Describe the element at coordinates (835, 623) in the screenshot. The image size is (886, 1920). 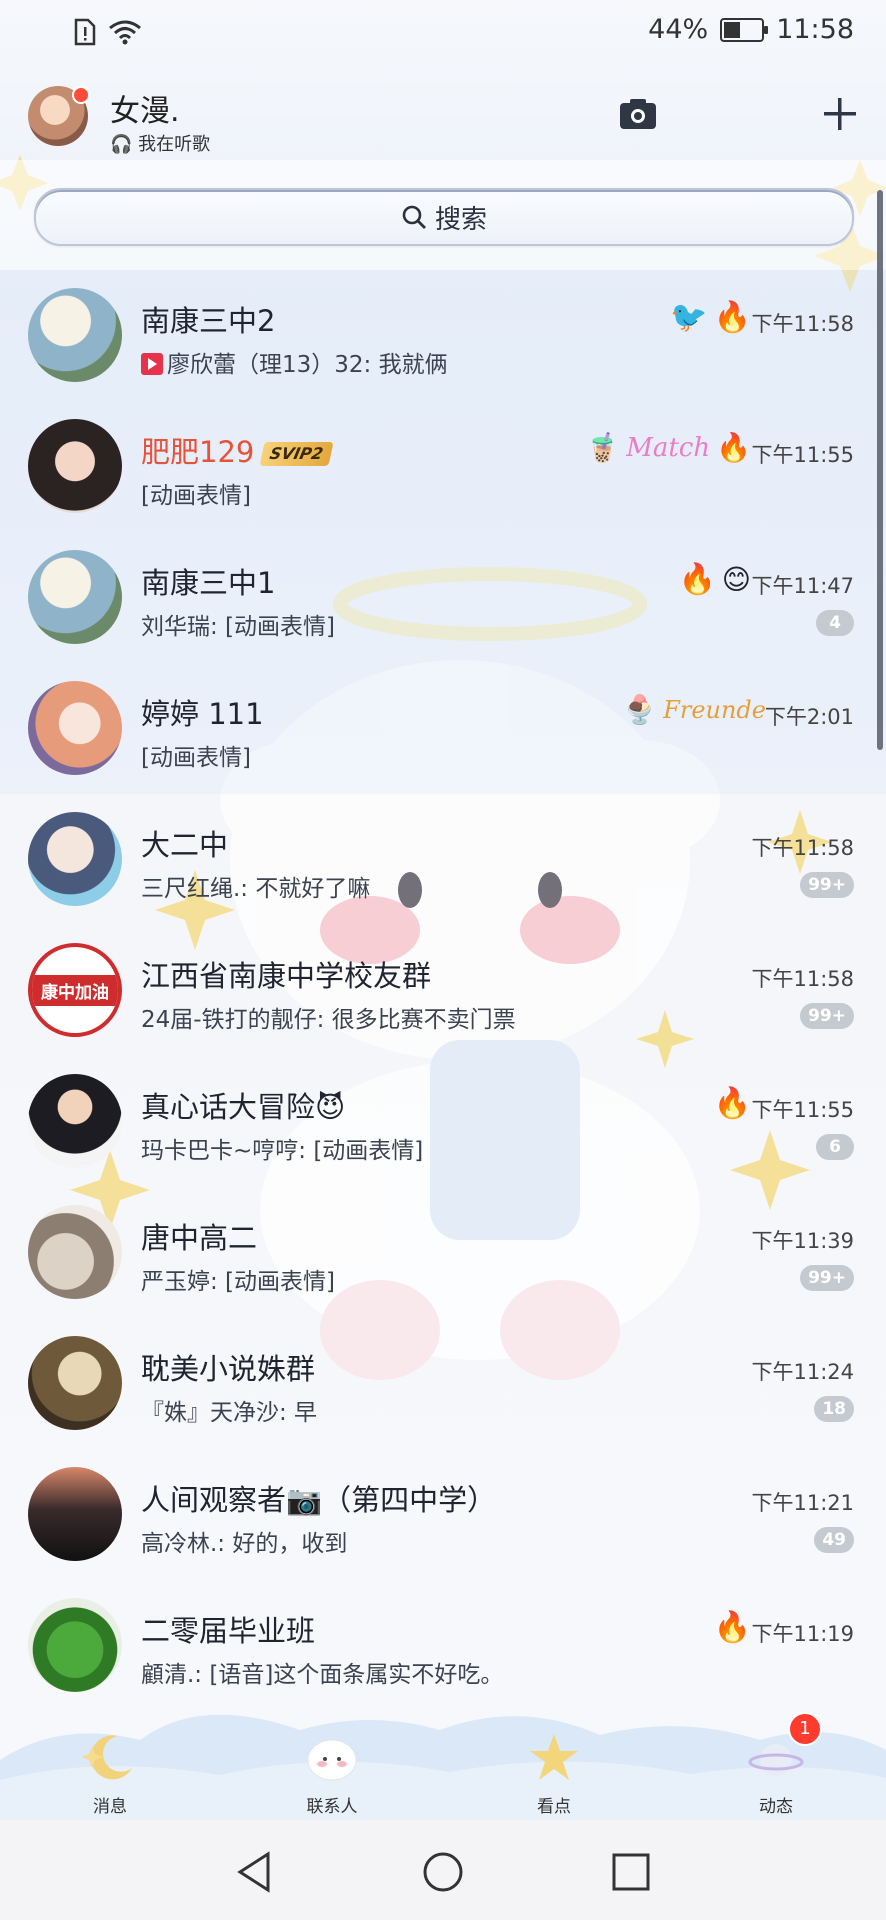
I see `unread-badge: 4` at that location.